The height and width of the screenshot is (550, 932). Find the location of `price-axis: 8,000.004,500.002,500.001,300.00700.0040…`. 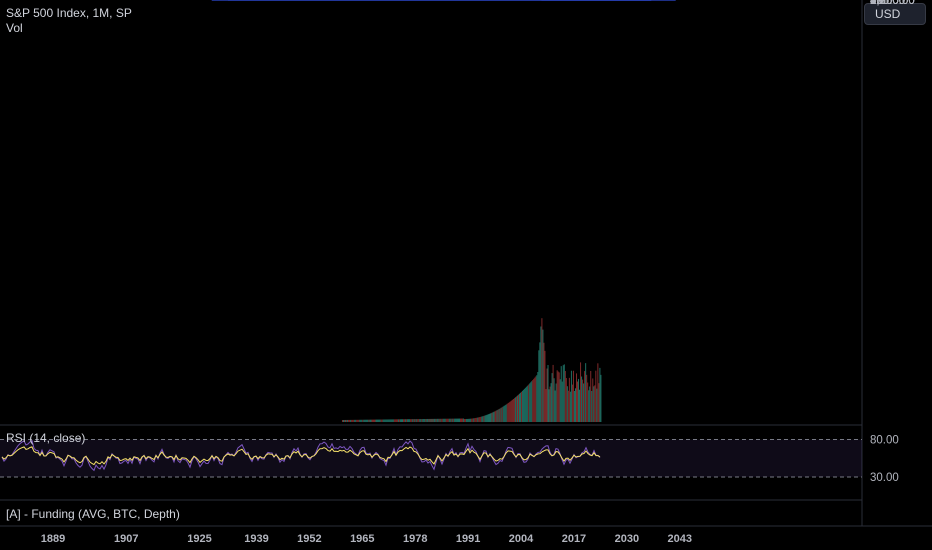

price-axis: 8,000.004,500.002,500.001,300.00700.0040… is located at coordinates (892, 3).